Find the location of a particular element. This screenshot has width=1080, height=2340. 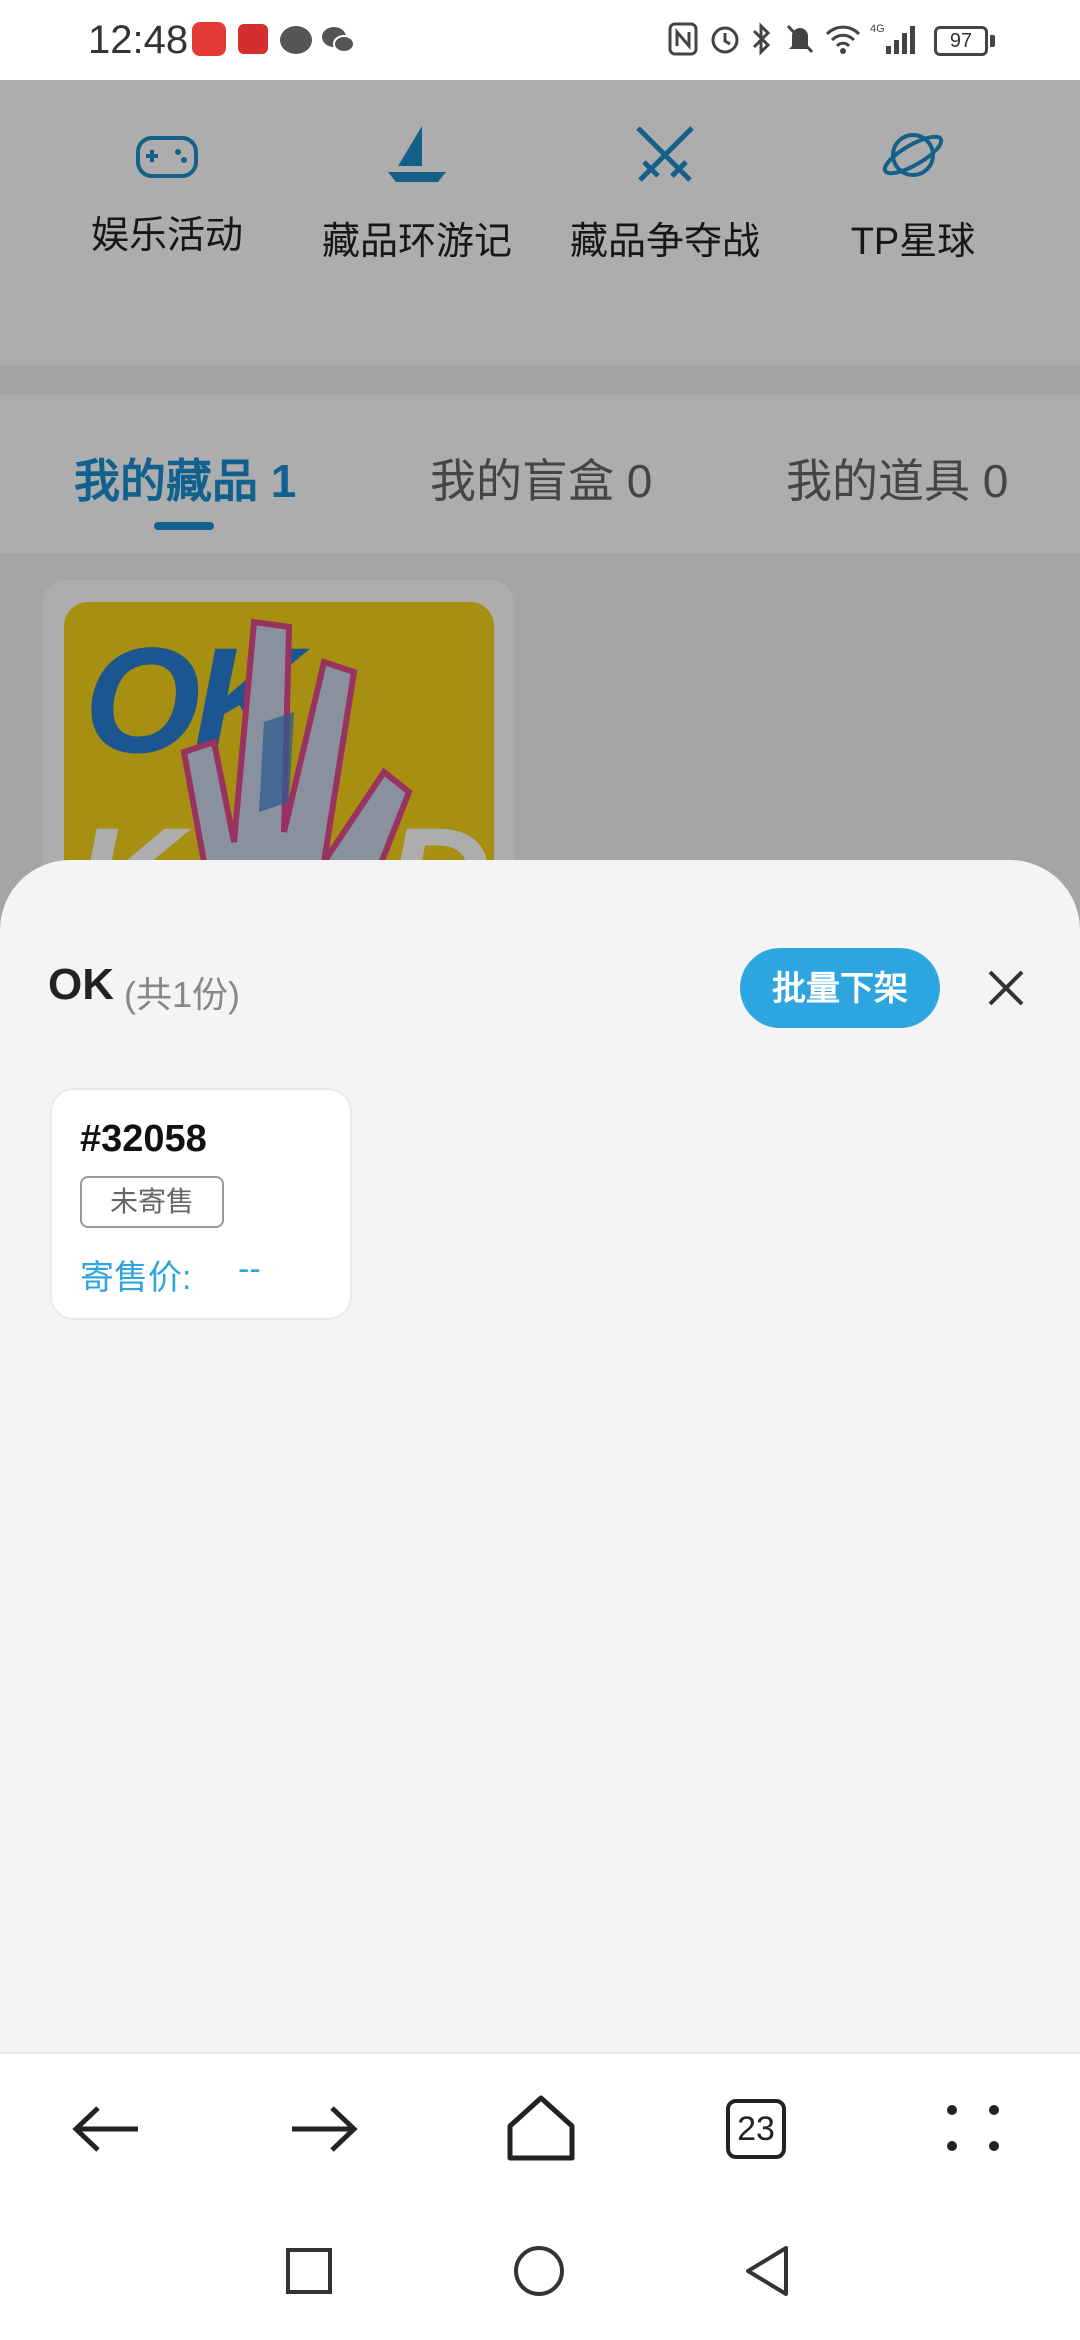

bluetooth-icon is located at coordinates (762, 41).